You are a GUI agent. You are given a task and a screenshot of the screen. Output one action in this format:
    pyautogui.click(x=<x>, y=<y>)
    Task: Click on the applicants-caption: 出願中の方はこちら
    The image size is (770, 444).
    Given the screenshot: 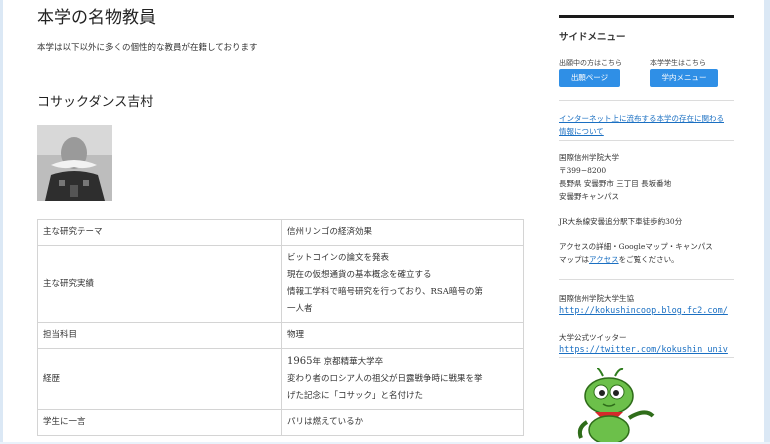 What is the action you would take?
    pyautogui.click(x=590, y=63)
    